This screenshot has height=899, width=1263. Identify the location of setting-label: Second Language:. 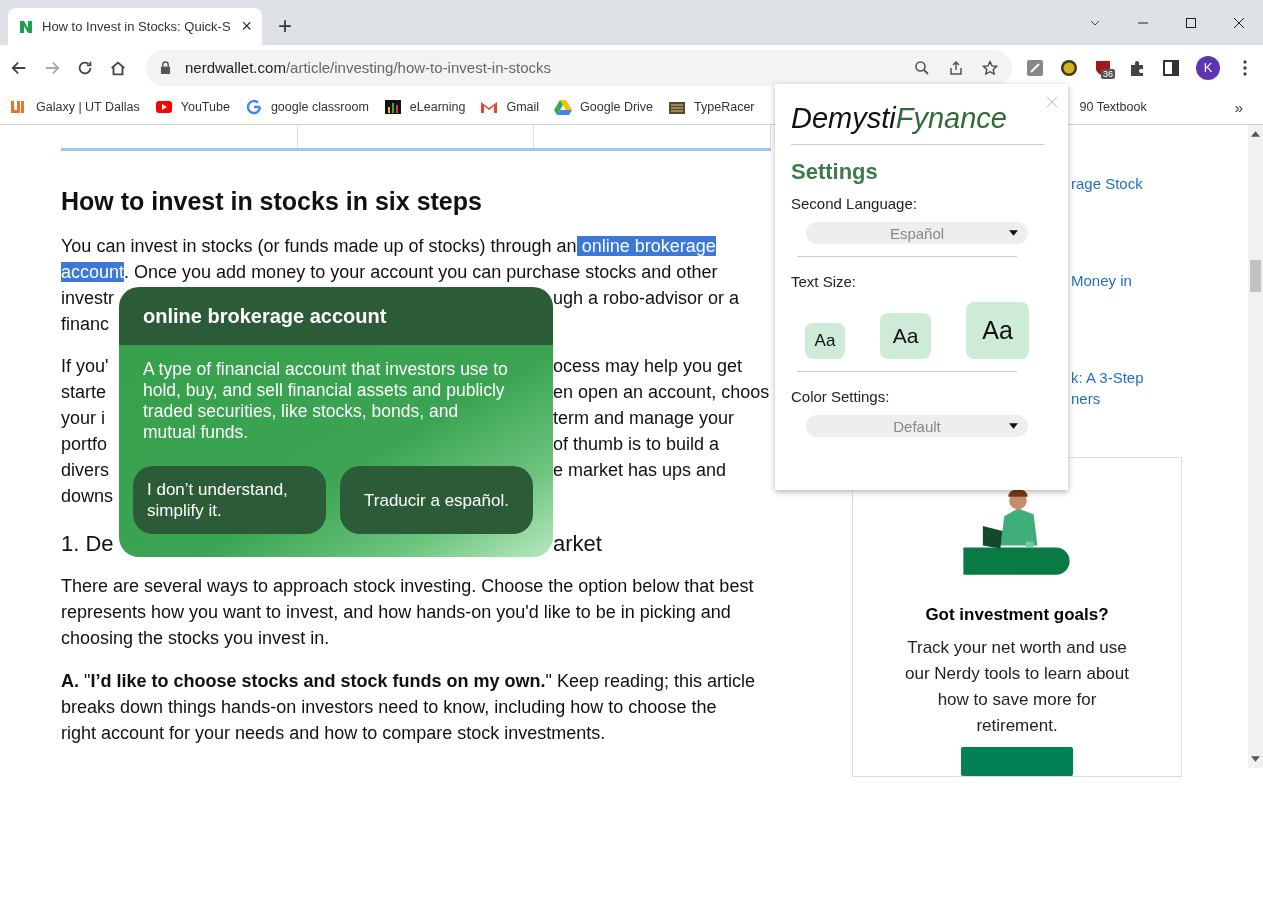
(854, 203).